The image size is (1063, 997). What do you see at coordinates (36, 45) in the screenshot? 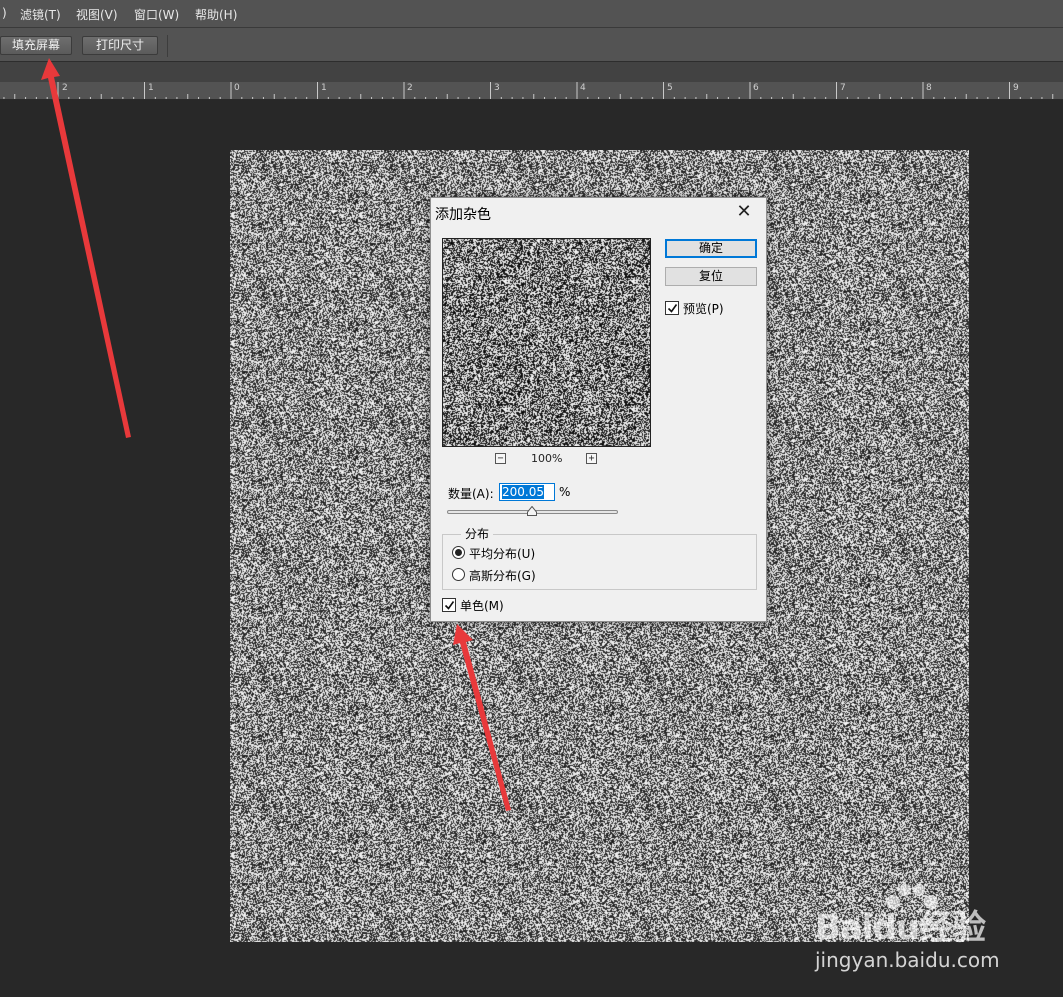
I see `fill-screen-button: 填充屏幕` at bounding box center [36, 45].